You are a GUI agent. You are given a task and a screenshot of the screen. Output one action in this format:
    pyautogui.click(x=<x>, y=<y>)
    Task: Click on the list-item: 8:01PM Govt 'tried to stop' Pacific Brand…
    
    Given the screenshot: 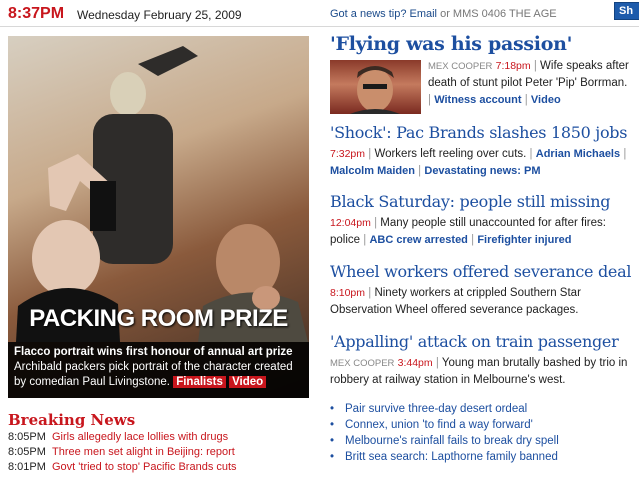 What is the action you would take?
    pyautogui.click(x=158, y=467)
    